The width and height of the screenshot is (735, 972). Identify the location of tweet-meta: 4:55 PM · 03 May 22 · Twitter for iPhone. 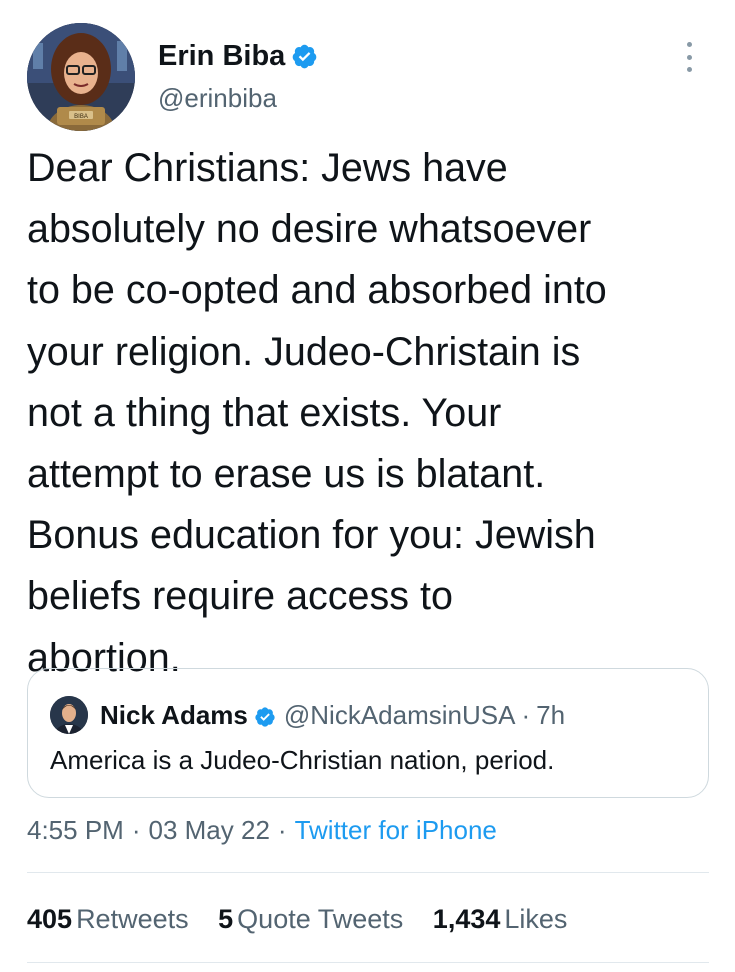
(262, 830).